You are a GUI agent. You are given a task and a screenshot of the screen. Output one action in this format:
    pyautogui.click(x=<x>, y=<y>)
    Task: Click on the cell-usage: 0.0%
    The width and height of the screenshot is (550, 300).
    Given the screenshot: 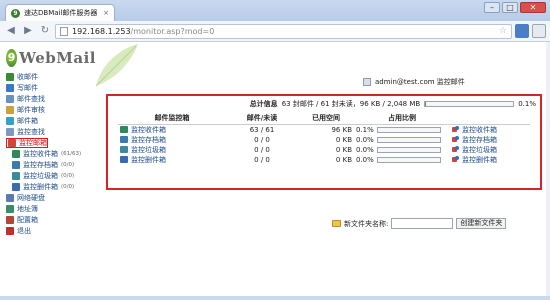 What is the action you would take?
    pyautogui.click(x=402, y=150)
    